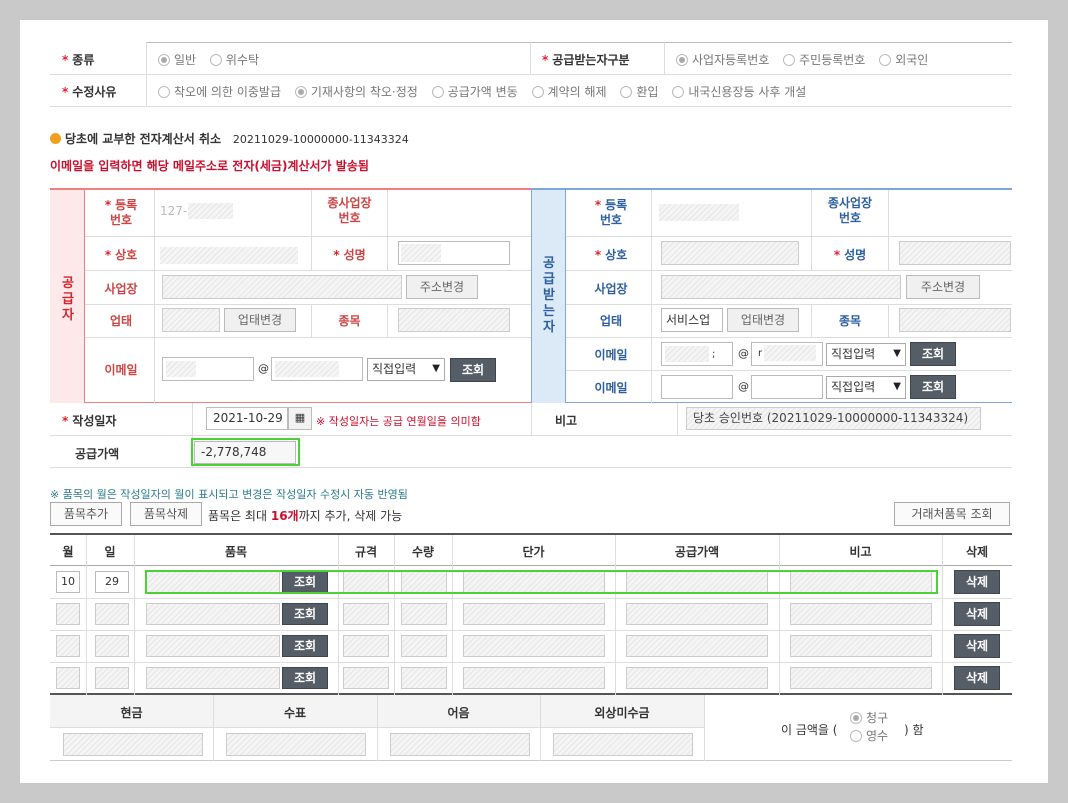  I want to click on supplier-address-input, so click(282, 287).